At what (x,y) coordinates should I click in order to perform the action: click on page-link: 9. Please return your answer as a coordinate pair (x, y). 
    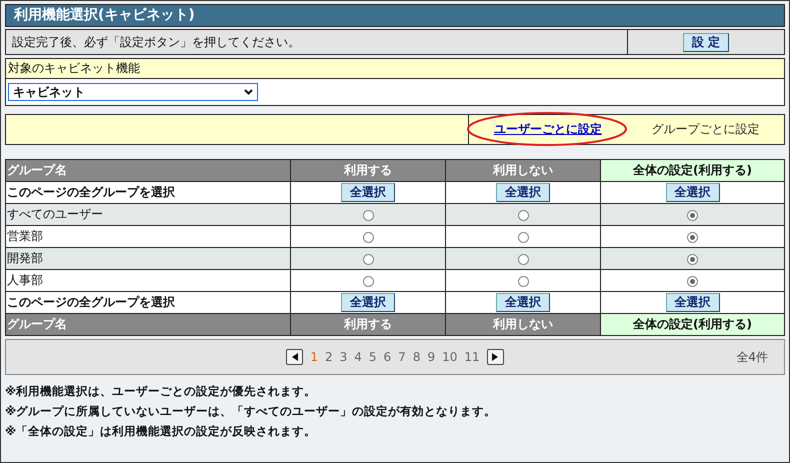
    Looking at the image, I should click on (431, 357).